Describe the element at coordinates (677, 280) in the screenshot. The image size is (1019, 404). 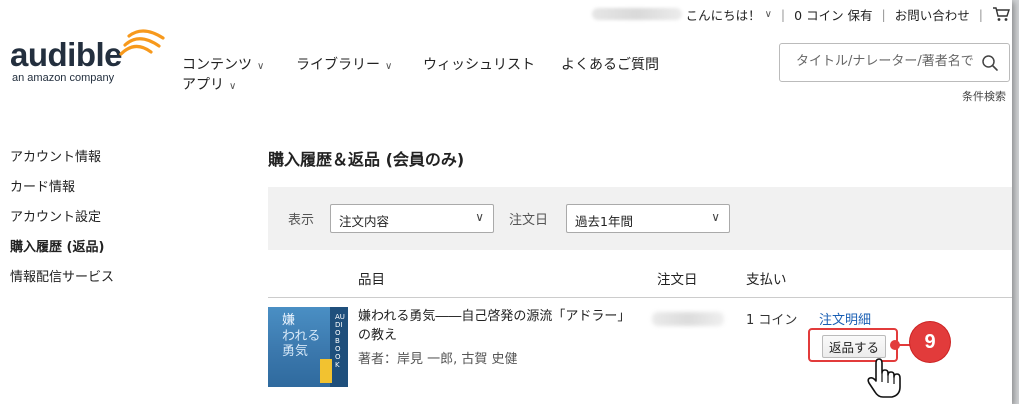
I see `column-header-date: 注文日` at that location.